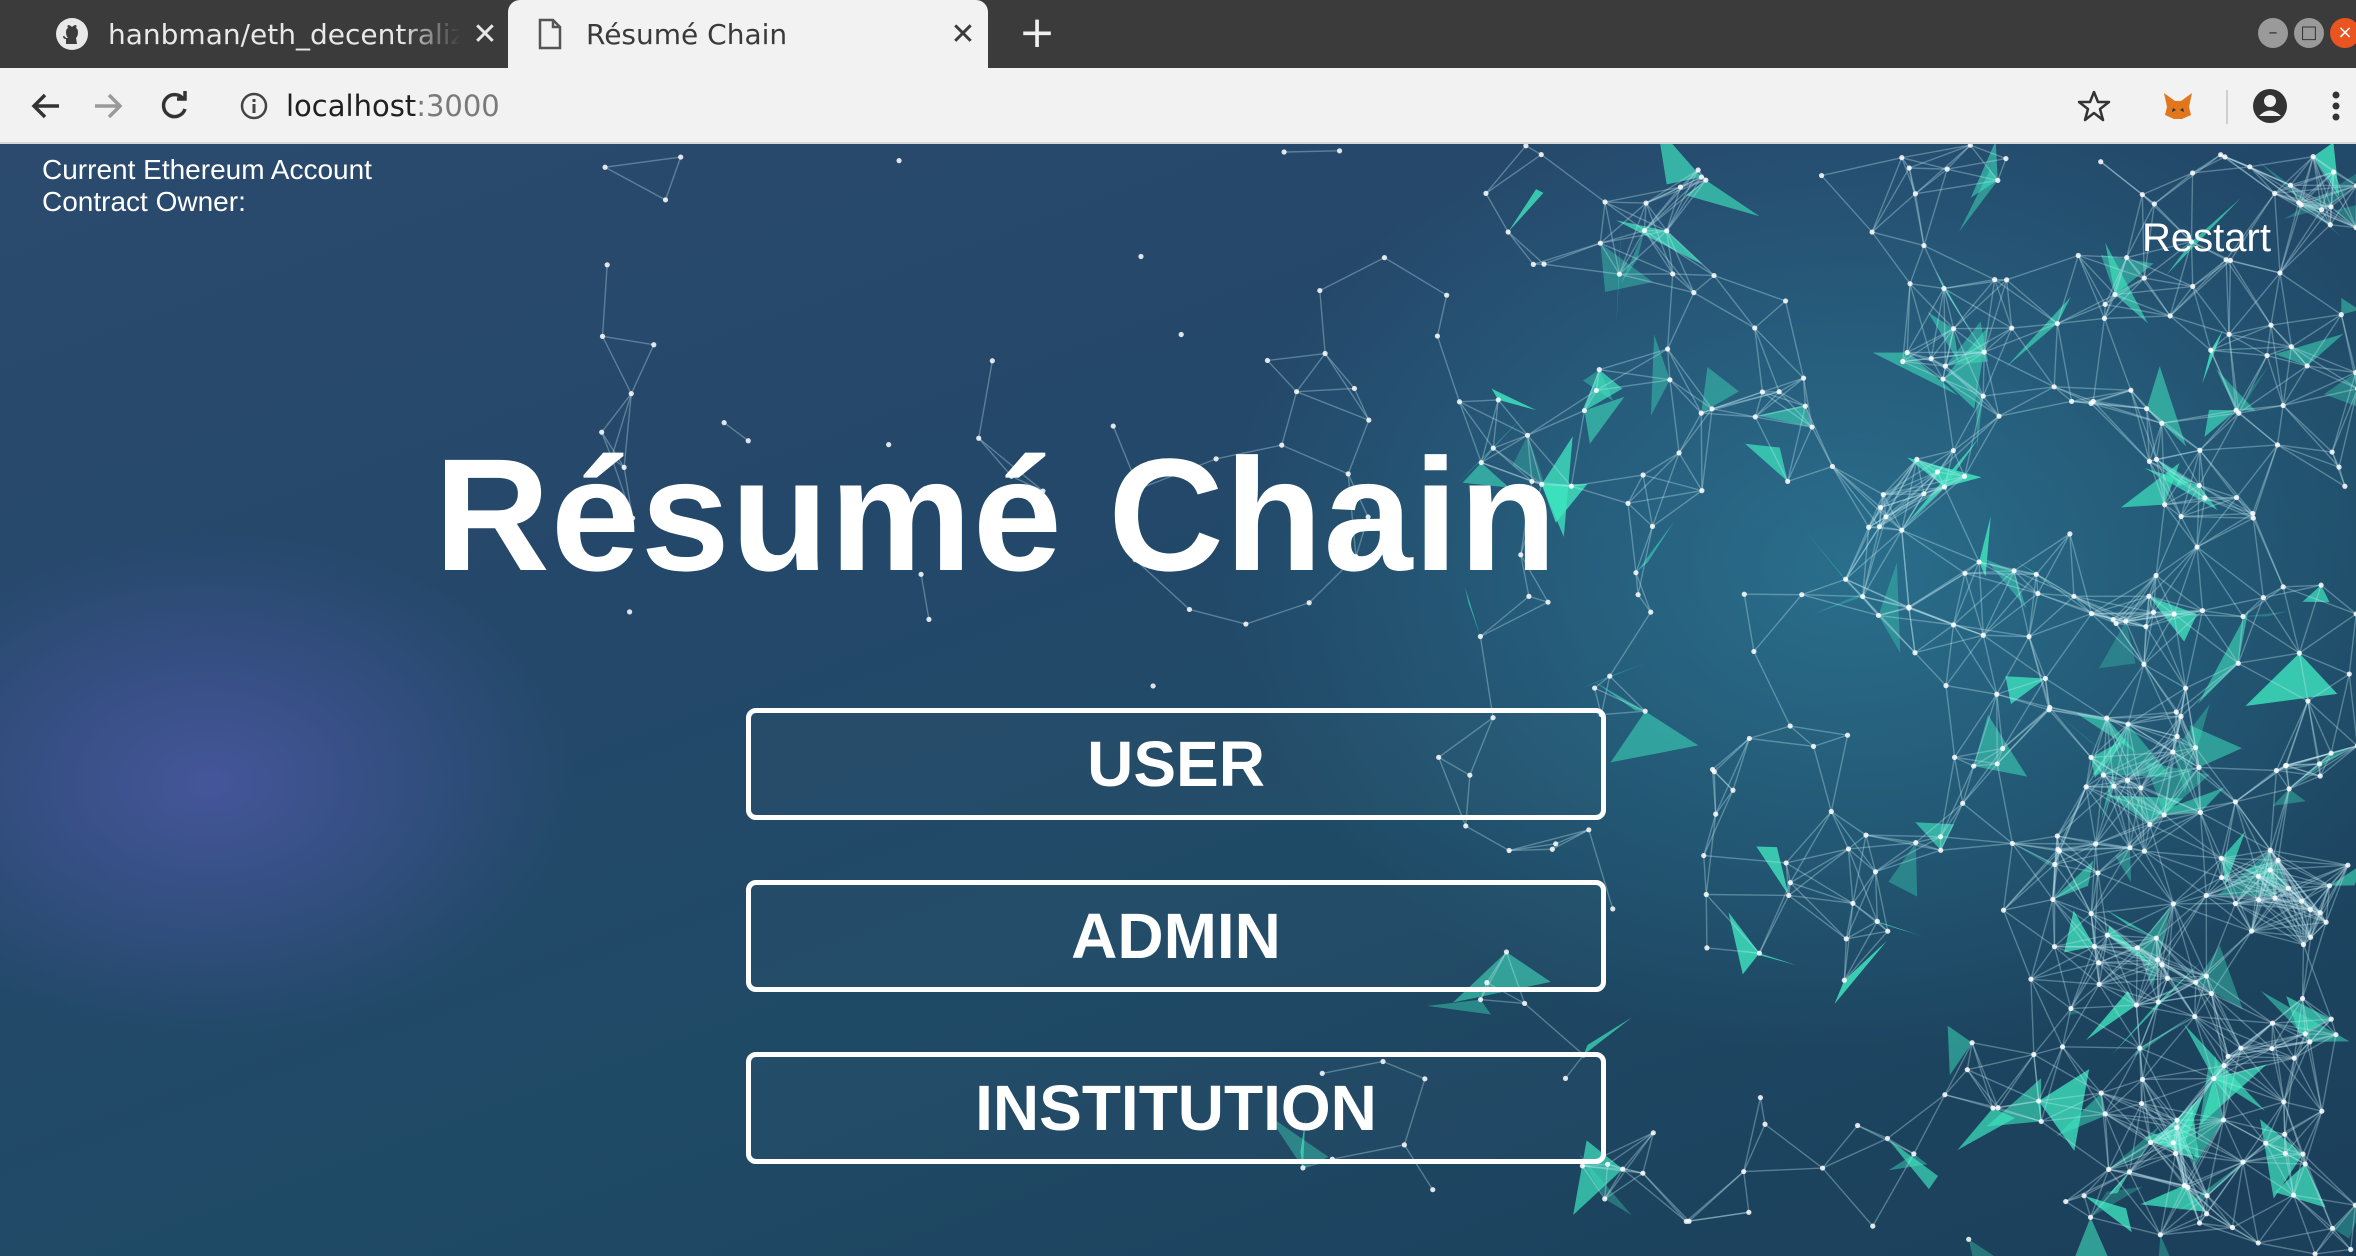  What do you see at coordinates (996, 514) in the screenshot?
I see `page-title: Résumé Chain` at bounding box center [996, 514].